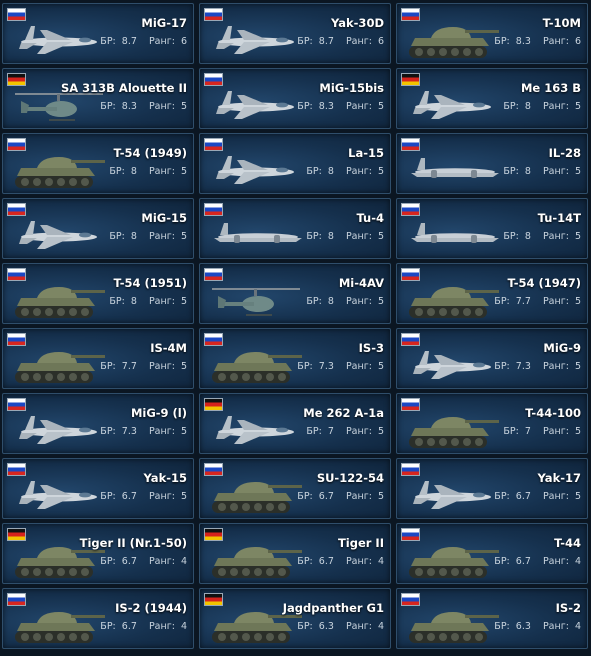 This screenshot has height=656, width=591. What do you see at coordinates (98, 618) in the screenshot?
I see `vehicle-card-27: IS-2 (1944) БР: 6.7 Ранг: 4` at bounding box center [98, 618].